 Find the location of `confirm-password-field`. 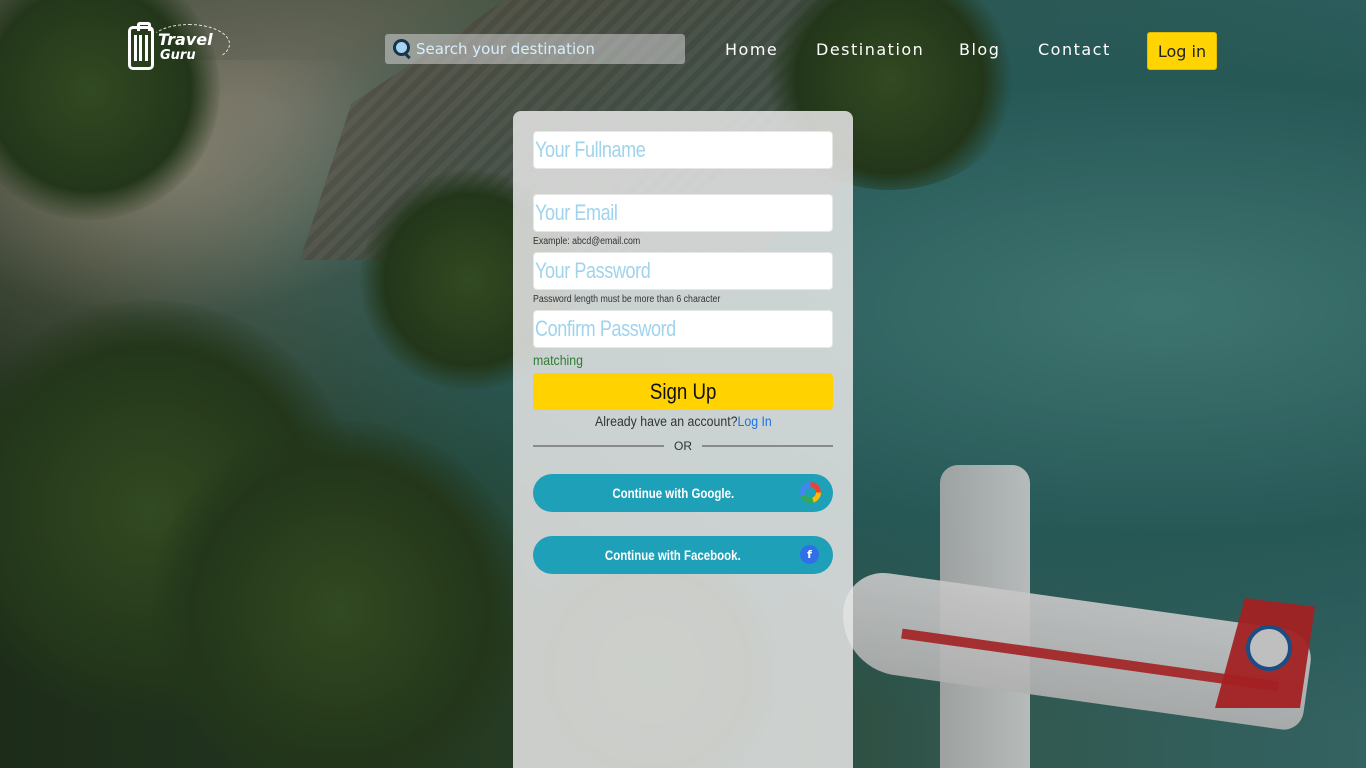

confirm-password-field is located at coordinates (683, 329).